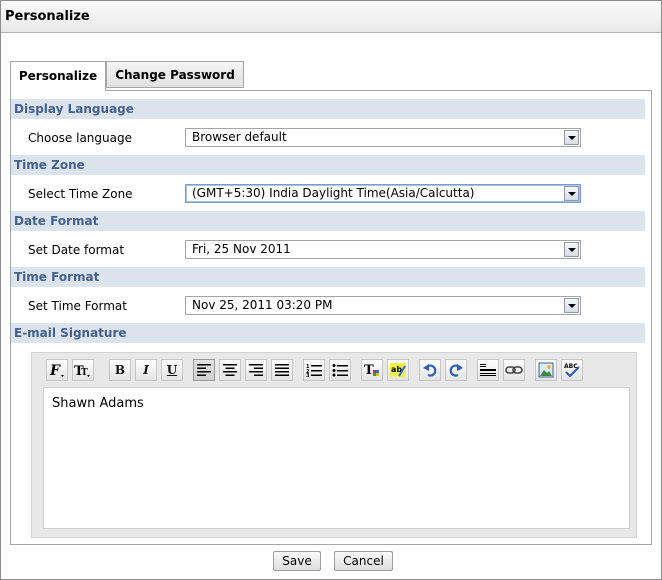  I want to click on choose-language-label: Choose language, so click(80, 138).